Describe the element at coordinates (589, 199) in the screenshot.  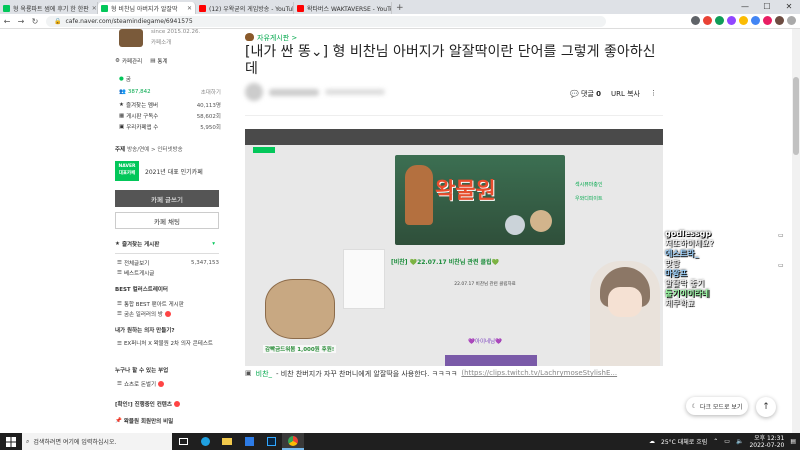
I see `side-text: 우와디피이트` at that location.